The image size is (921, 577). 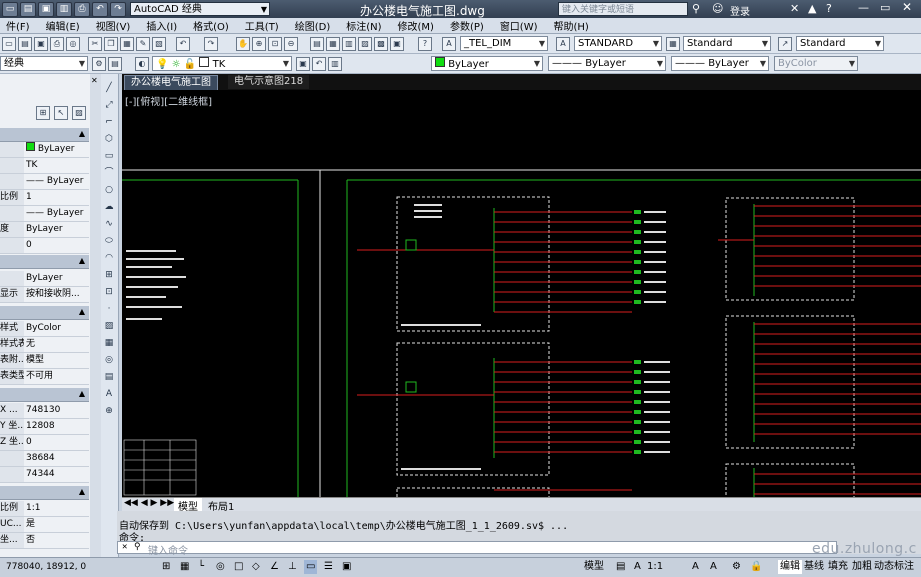 What do you see at coordinates (756, 567) in the screenshot?
I see `lock-icon: 🔒` at bounding box center [756, 567].